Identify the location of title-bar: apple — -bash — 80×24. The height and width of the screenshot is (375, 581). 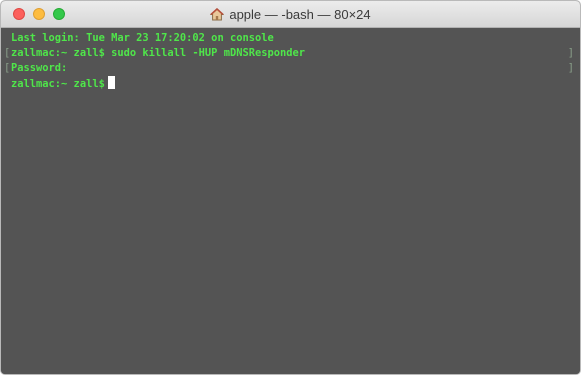
(290, 14).